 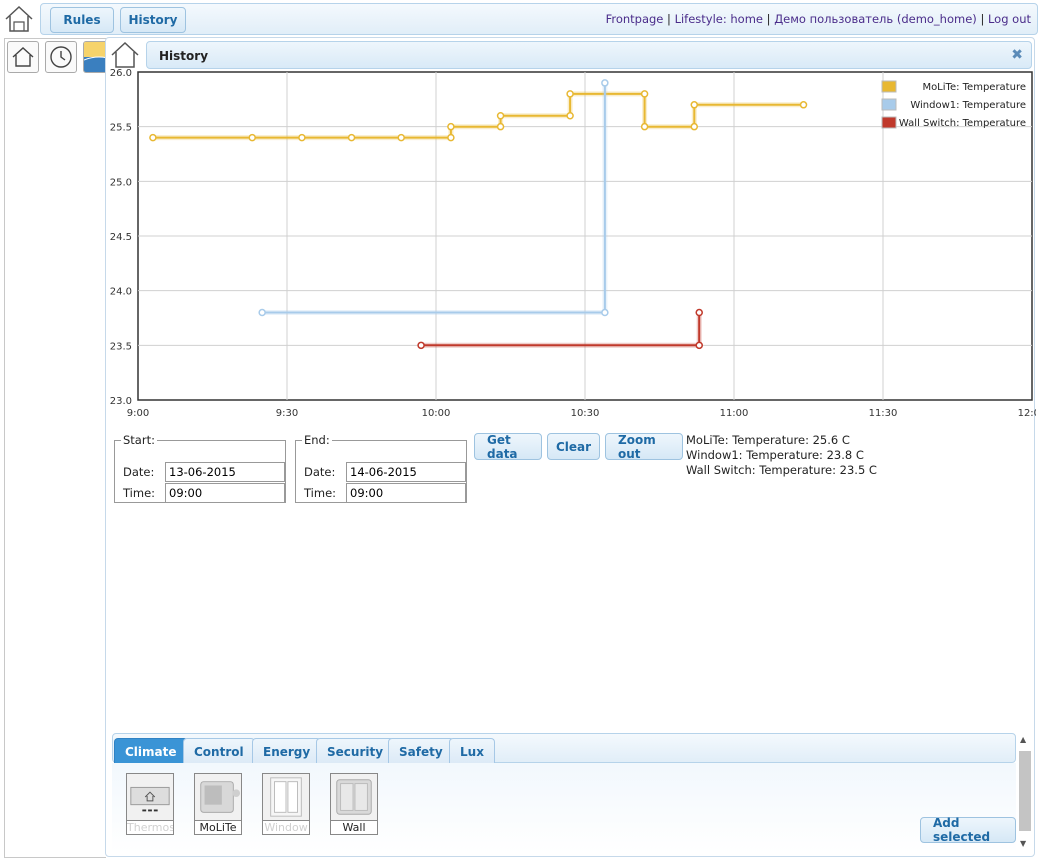 I want to click on tab-security: Security, so click(x=355, y=751).